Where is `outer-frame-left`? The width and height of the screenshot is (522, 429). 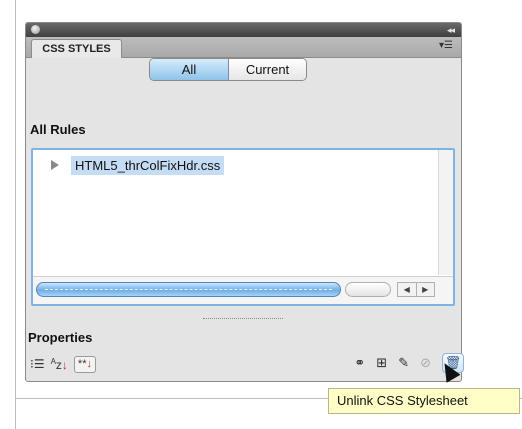 outer-frame-left is located at coordinates (15, 214).